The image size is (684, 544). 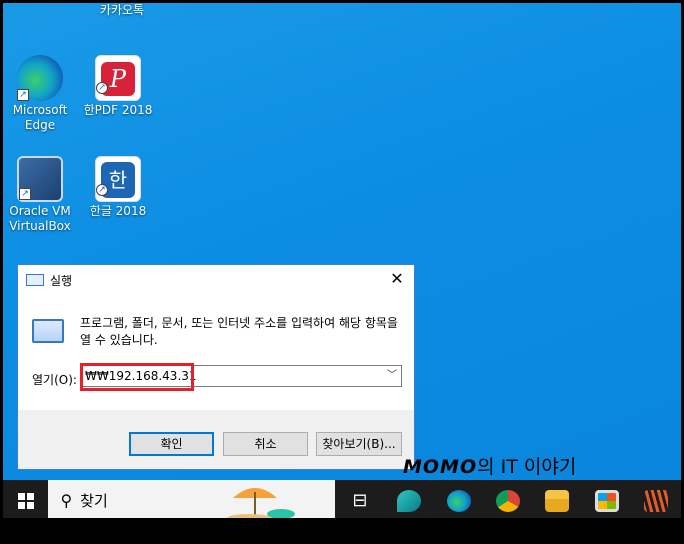 I want to click on taskbar-app-file-explorer, so click(x=557, y=500).